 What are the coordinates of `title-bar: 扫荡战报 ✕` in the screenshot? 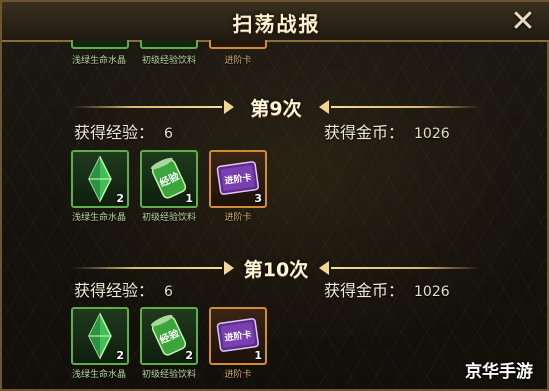 It's located at (275, 22).